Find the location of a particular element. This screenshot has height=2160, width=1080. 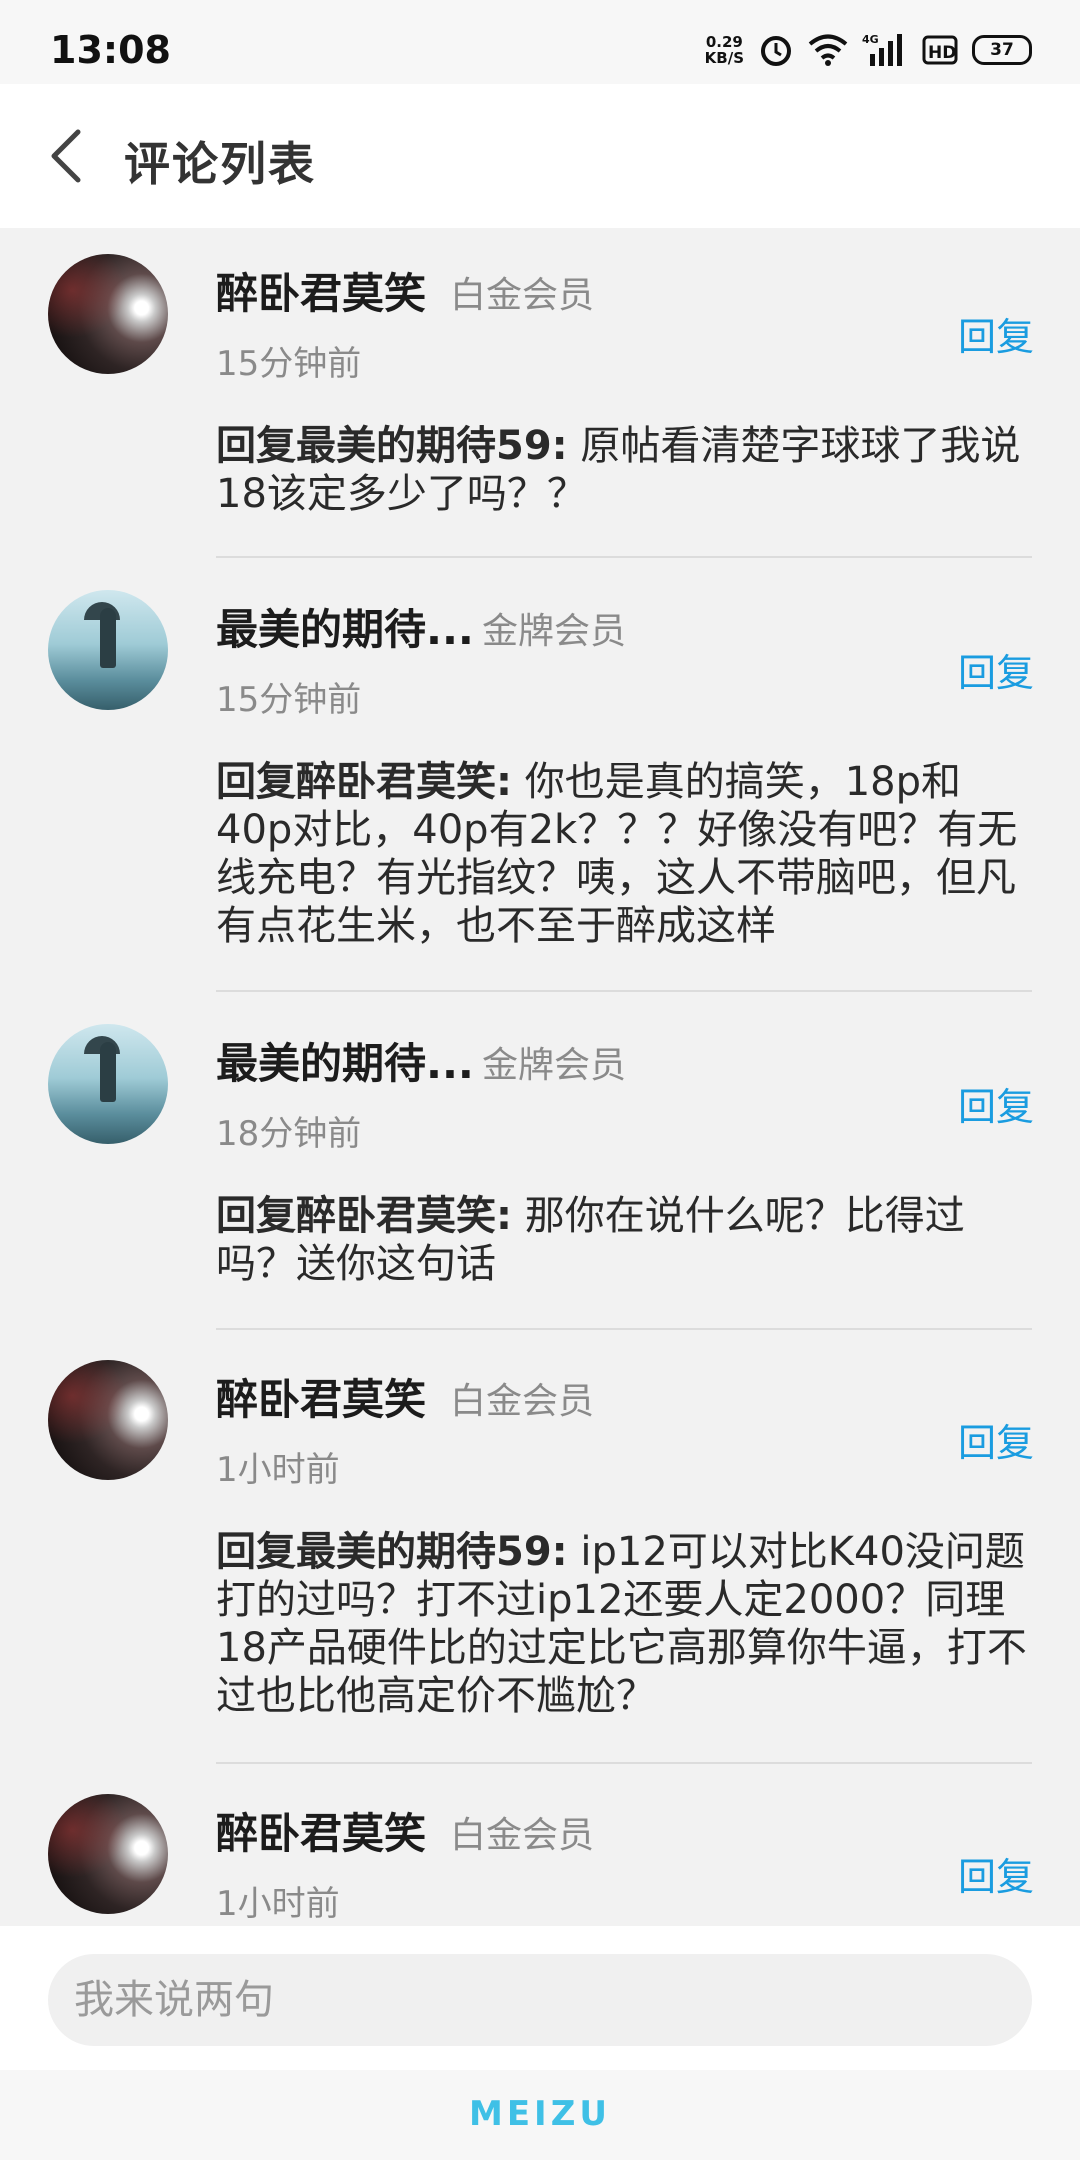

comment-input is located at coordinates (540, 2000).